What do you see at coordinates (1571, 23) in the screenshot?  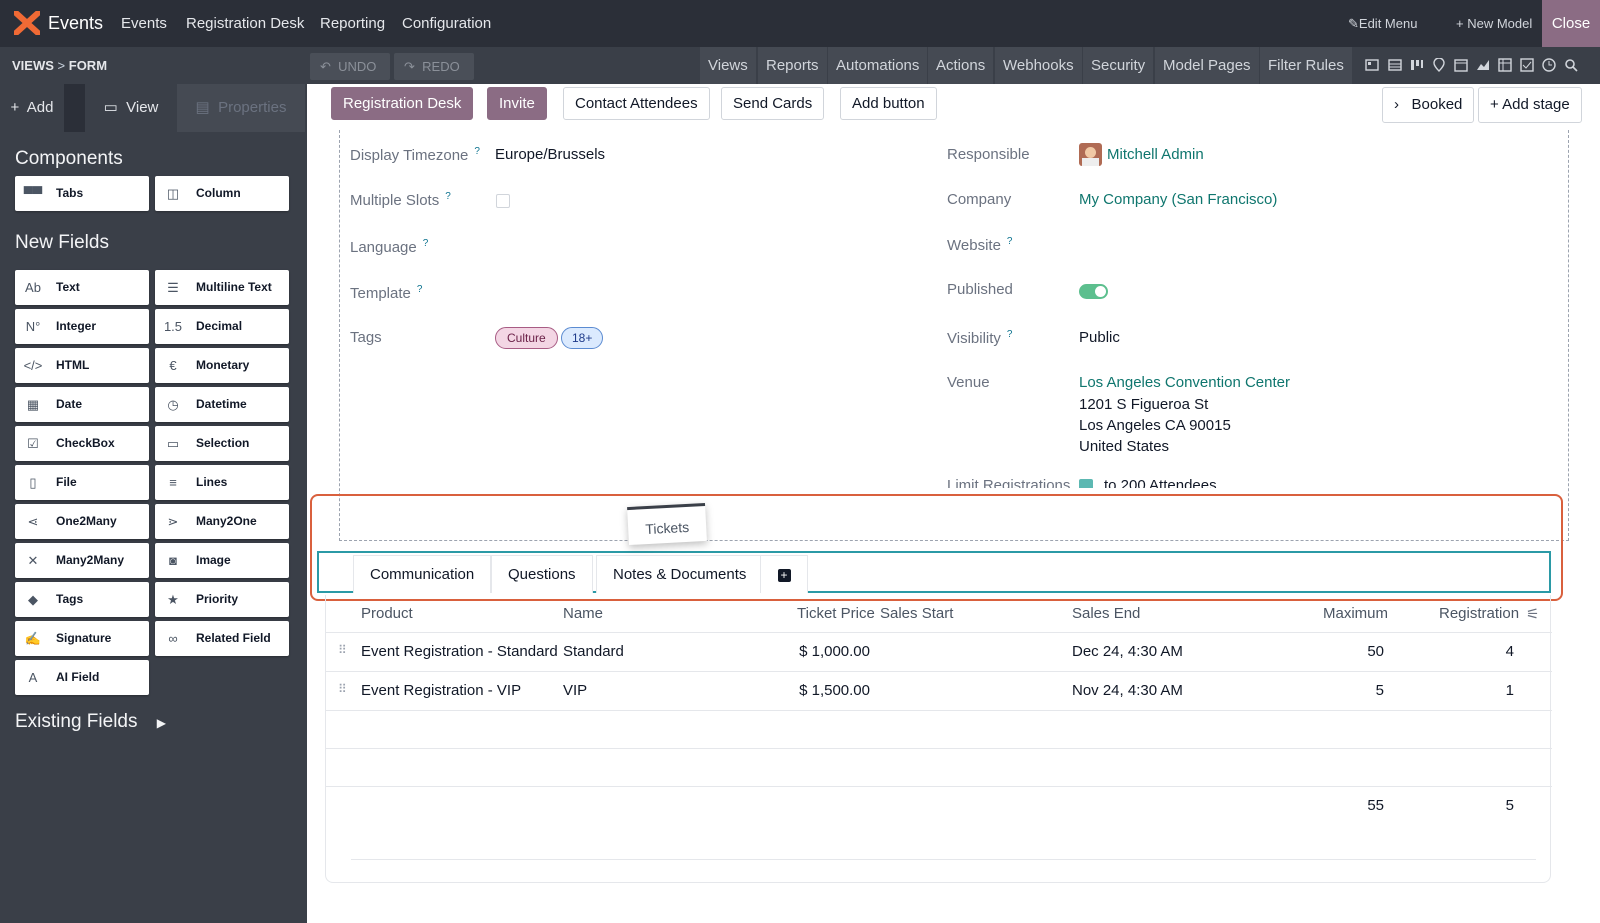 I see `close-button: Close` at bounding box center [1571, 23].